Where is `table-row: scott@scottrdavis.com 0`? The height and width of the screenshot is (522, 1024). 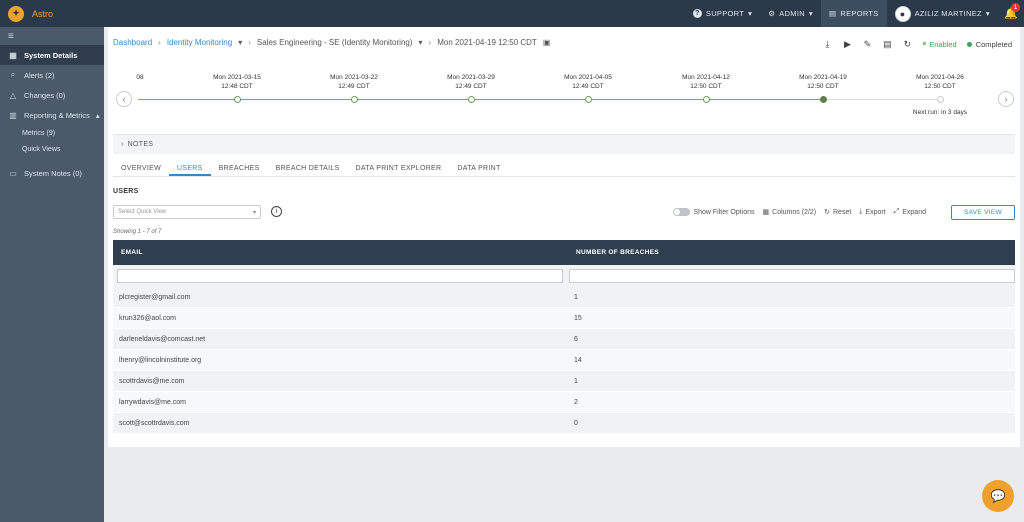
table-row: scott@scottrdavis.com 0 is located at coordinates (564, 423).